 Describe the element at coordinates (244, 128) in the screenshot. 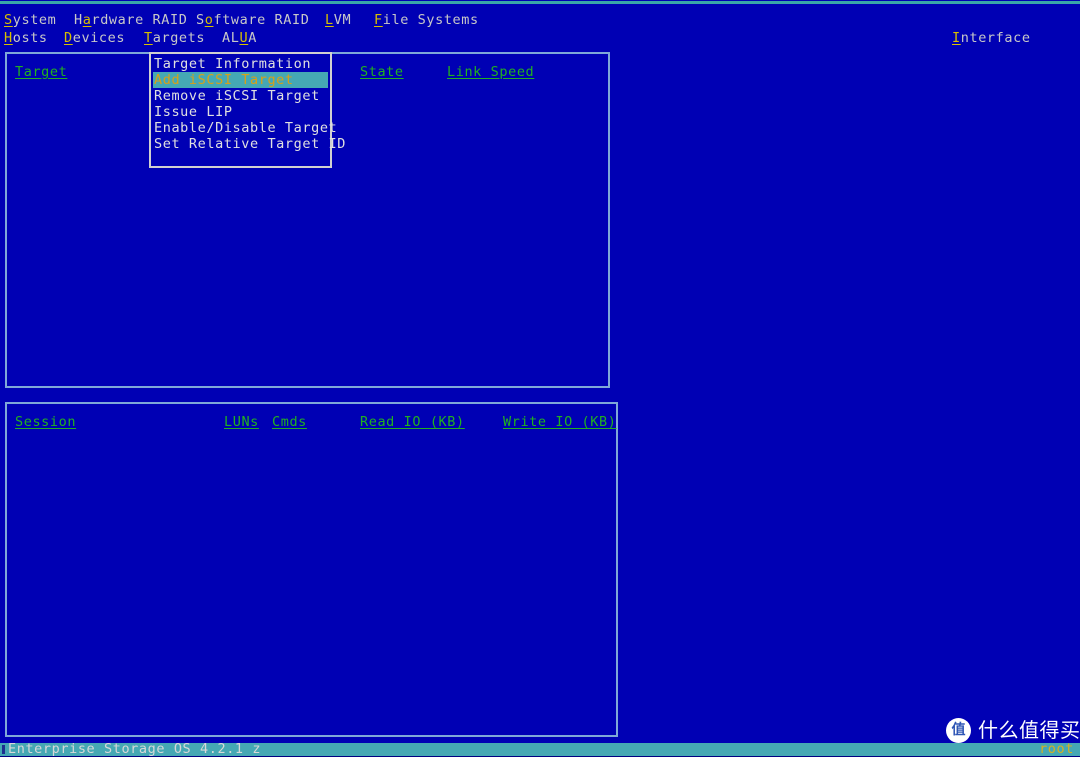

I see `menu-option-enable-disable-target: Enable/Disable Target` at that location.